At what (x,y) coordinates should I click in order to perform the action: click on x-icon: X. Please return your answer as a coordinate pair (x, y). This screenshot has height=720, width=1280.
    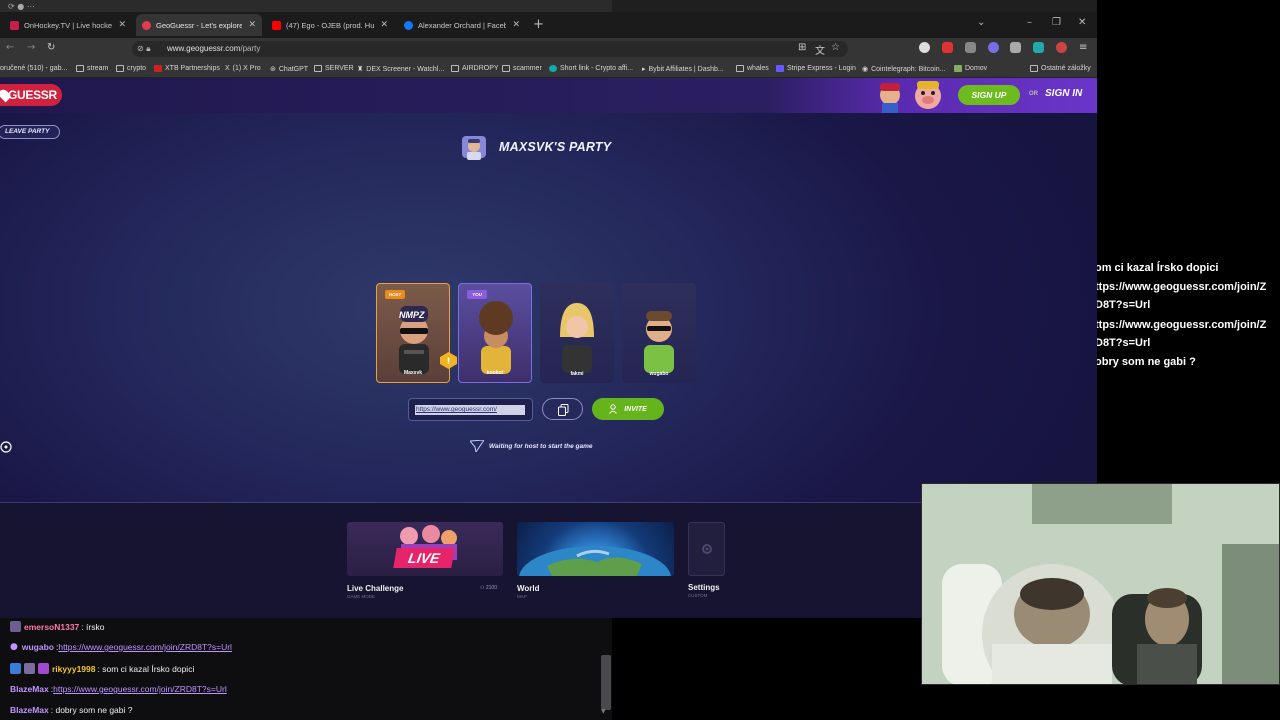
    Looking at the image, I should click on (227, 68).